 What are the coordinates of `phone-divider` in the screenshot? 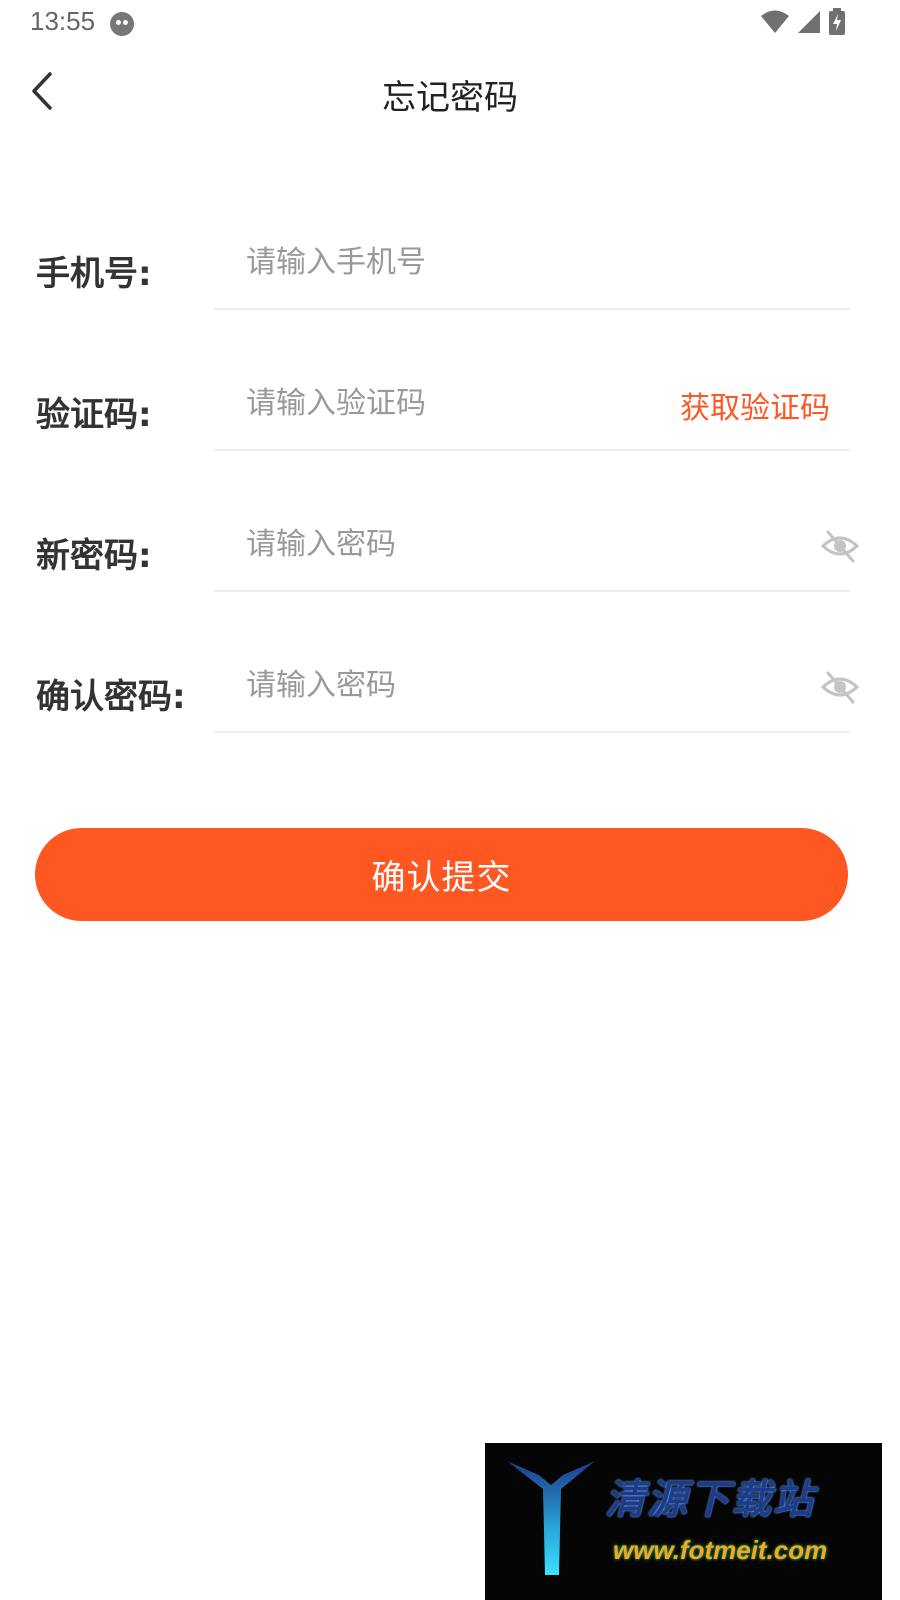 It's located at (532, 309).